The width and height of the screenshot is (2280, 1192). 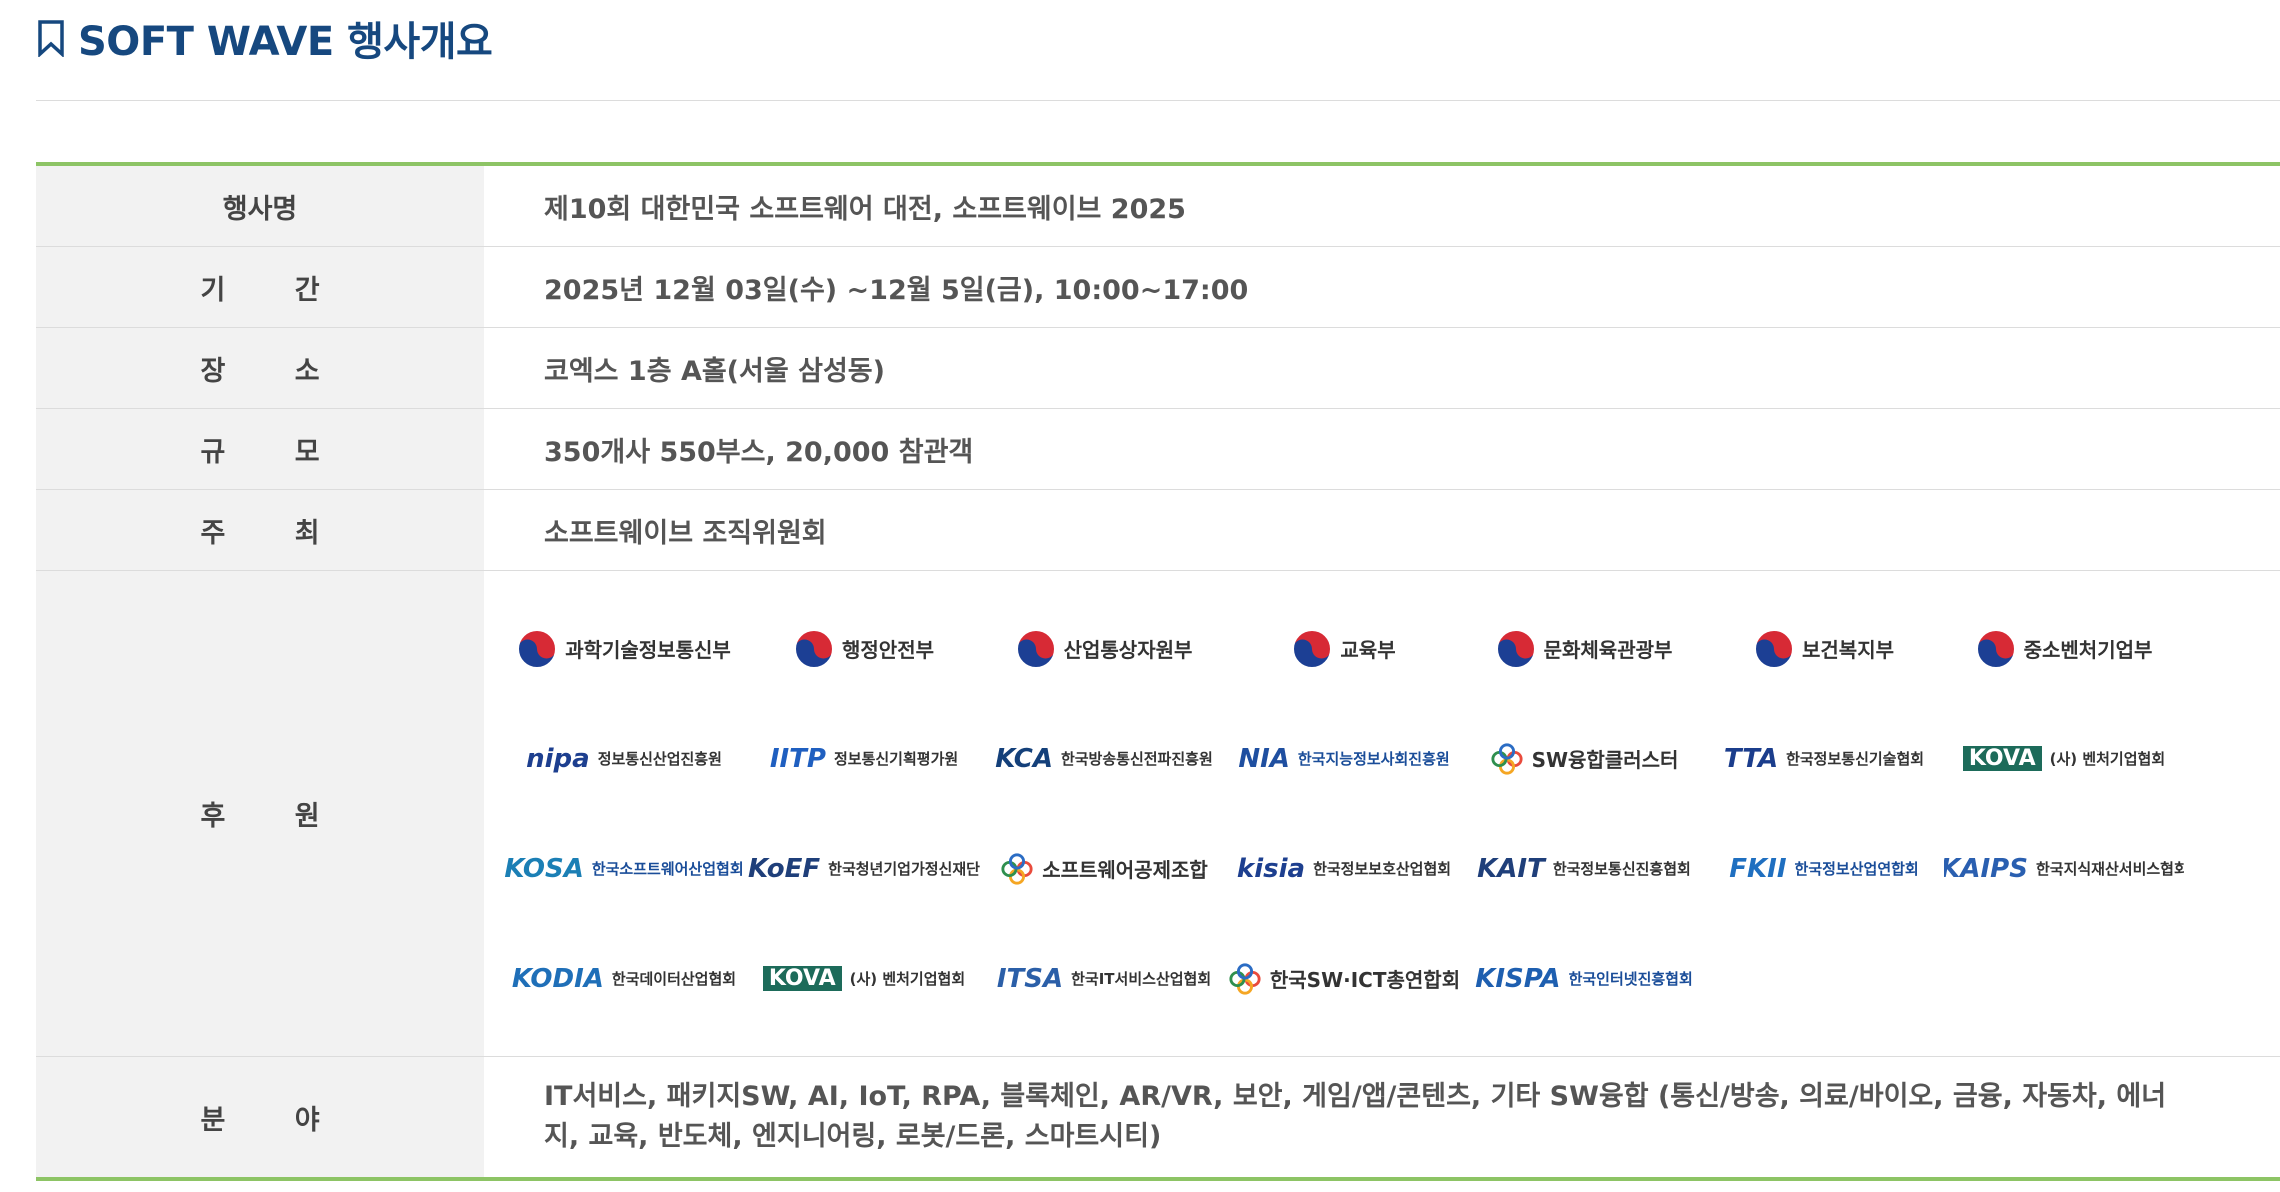 I want to click on page-title: SOFT WAVE 행사개요, so click(x=285, y=42).